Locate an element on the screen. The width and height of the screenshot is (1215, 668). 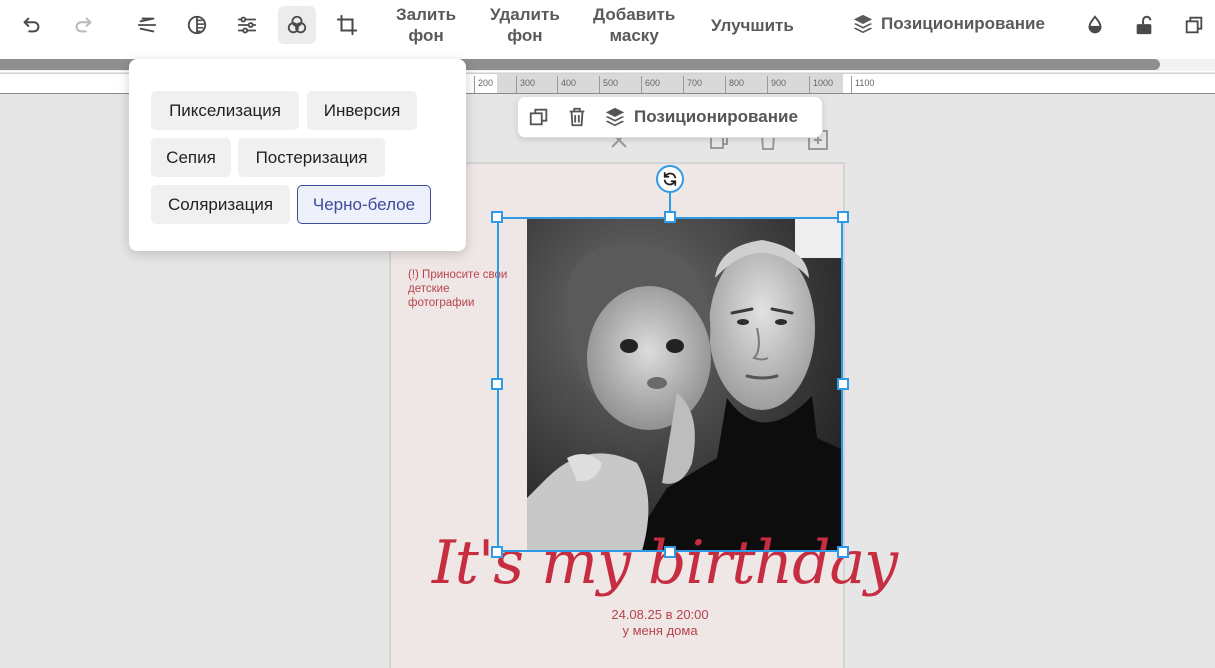
filter-sepia-button: Сепия is located at coordinates (191, 157).